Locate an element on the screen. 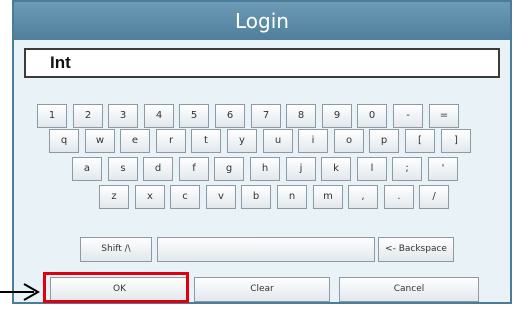 Image resolution: width=530 pixels, height=314 pixels. key-2-10: p is located at coordinates (384, 141).